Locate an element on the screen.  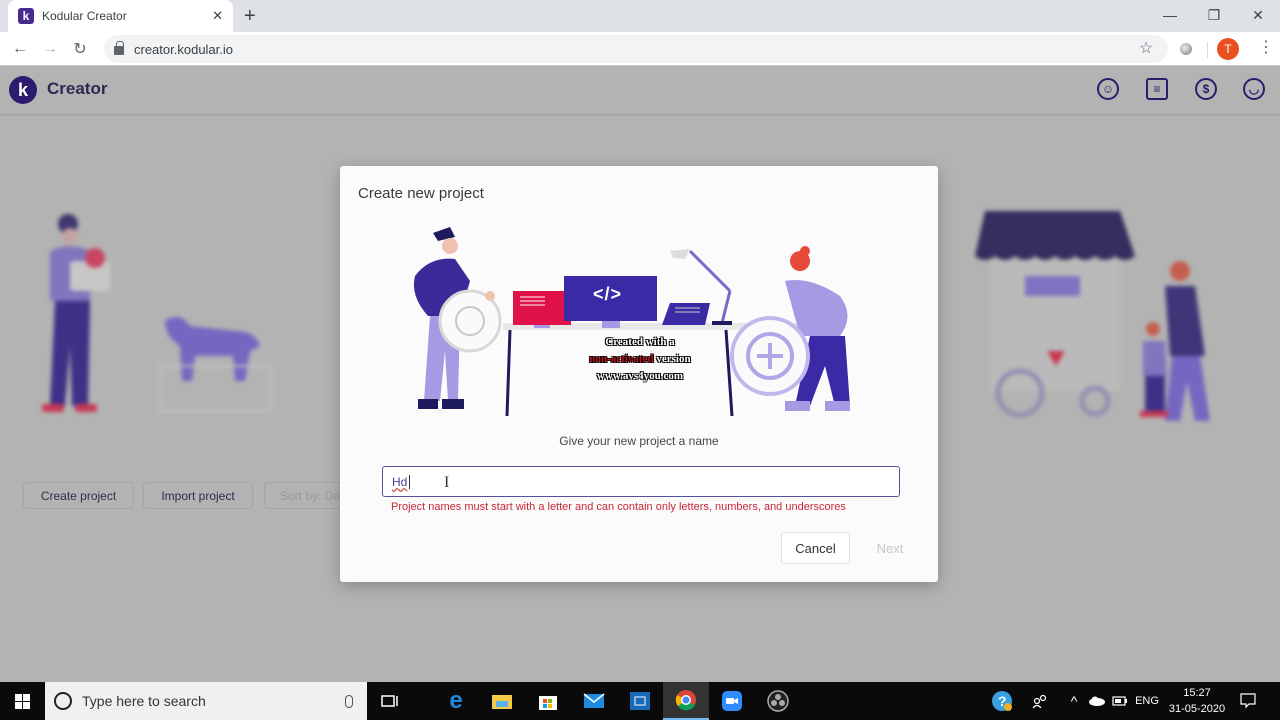
browser-tab: k Kodular Creator ✕ is located at coordinates (120, 16).